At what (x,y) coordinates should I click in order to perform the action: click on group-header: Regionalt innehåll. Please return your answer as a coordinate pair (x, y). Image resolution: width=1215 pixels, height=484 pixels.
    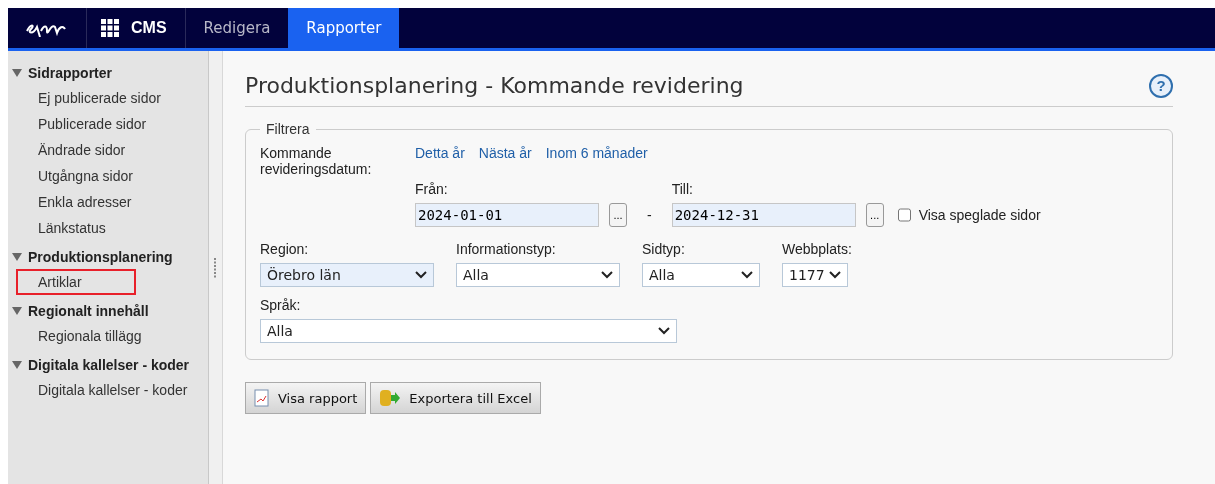
    Looking at the image, I should click on (110, 311).